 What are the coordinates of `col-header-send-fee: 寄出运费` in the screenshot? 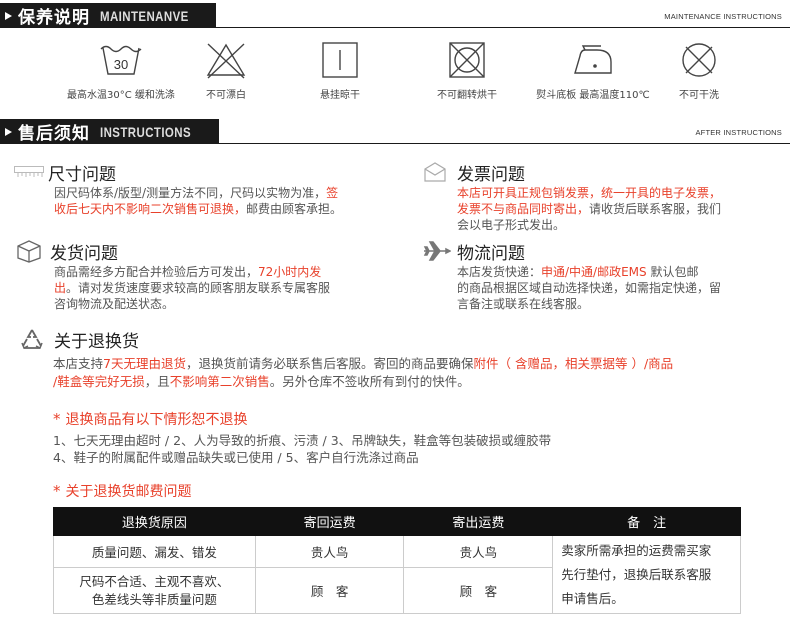 It's located at (478, 521).